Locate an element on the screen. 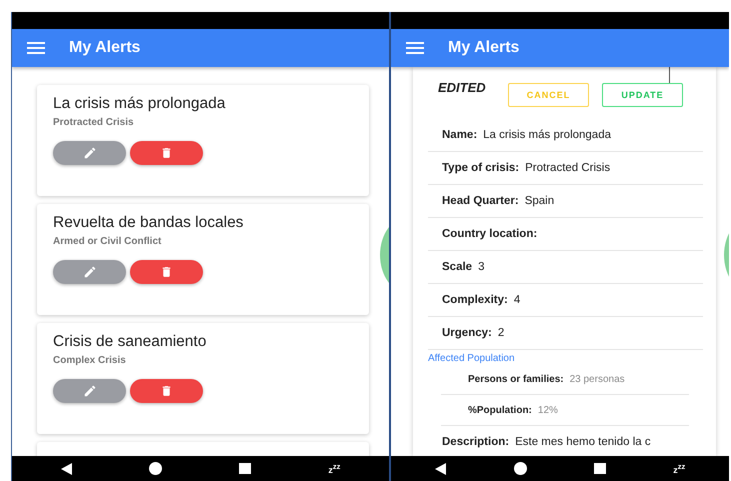  alert-title: Revuelta de bandas locales is located at coordinates (148, 223).